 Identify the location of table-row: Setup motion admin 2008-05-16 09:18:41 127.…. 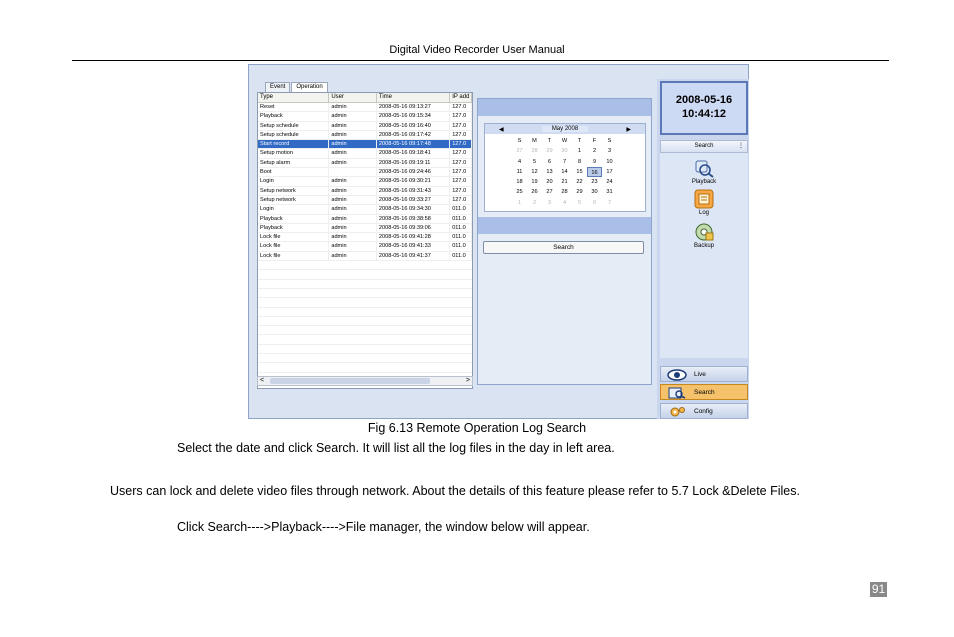
(365, 154).